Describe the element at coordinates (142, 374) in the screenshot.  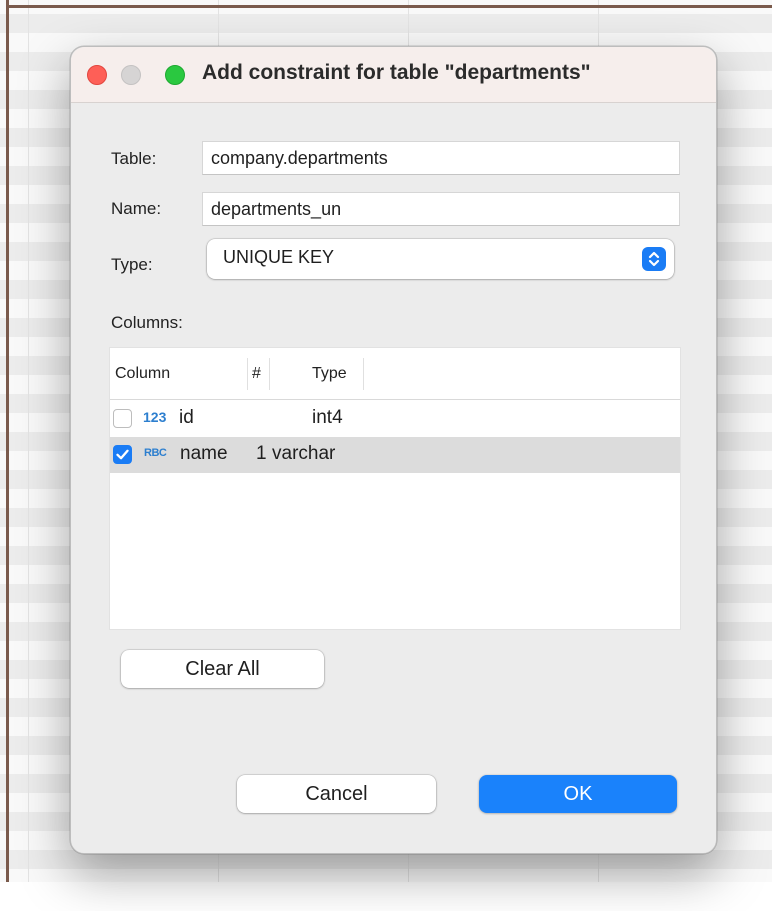
I see `column-header-column: Column` at that location.